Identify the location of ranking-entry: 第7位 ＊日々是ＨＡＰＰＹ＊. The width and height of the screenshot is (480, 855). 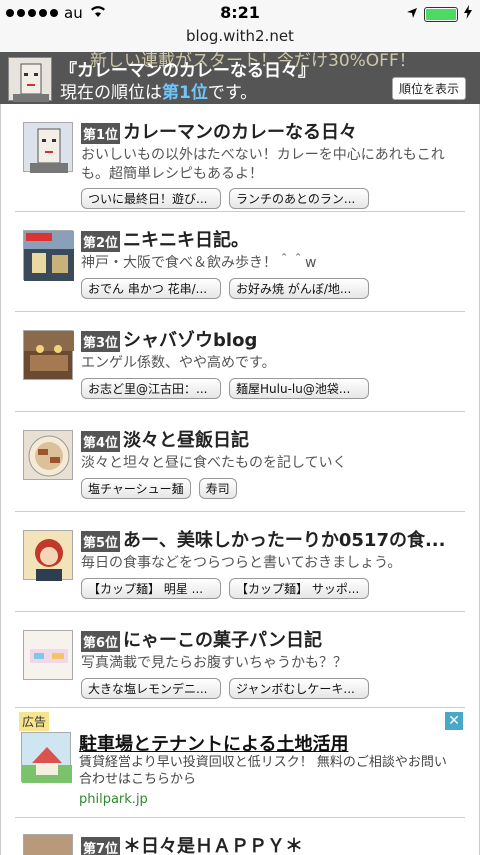
(240, 836).